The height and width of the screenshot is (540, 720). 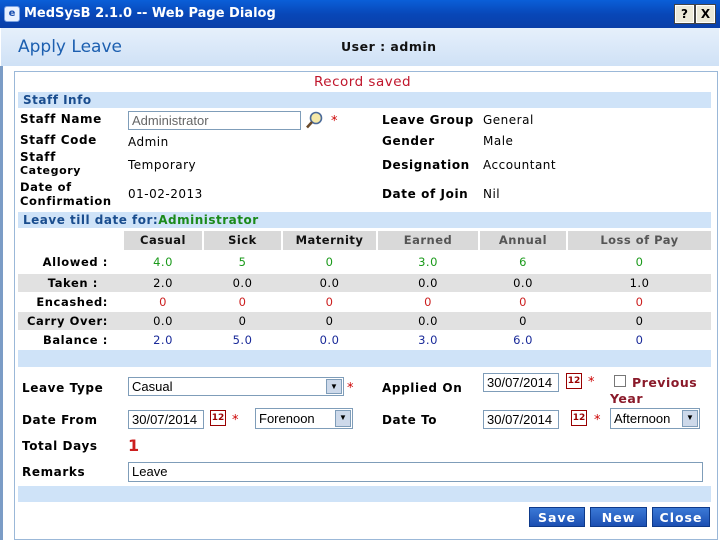 What do you see at coordinates (618, 517) in the screenshot?
I see `new-button: New` at bounding box center [618, 517].